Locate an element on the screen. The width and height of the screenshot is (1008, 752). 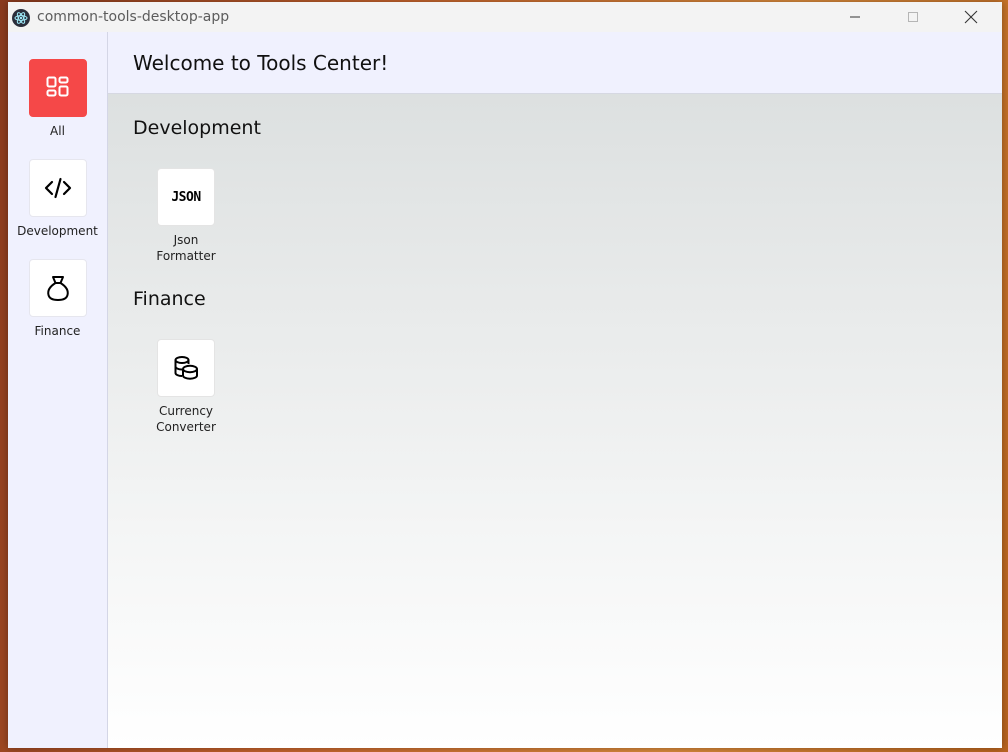
tool-label-line1: Currency is located at coordinates (186, 411).